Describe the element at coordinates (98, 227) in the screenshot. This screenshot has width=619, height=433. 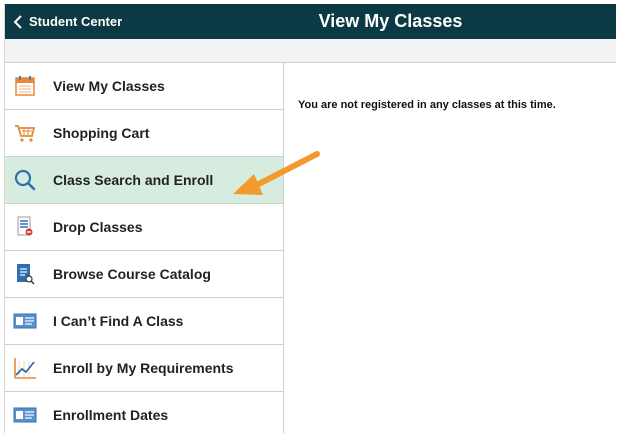
I see `sidebar-item-label: Drop Classes` at that location.